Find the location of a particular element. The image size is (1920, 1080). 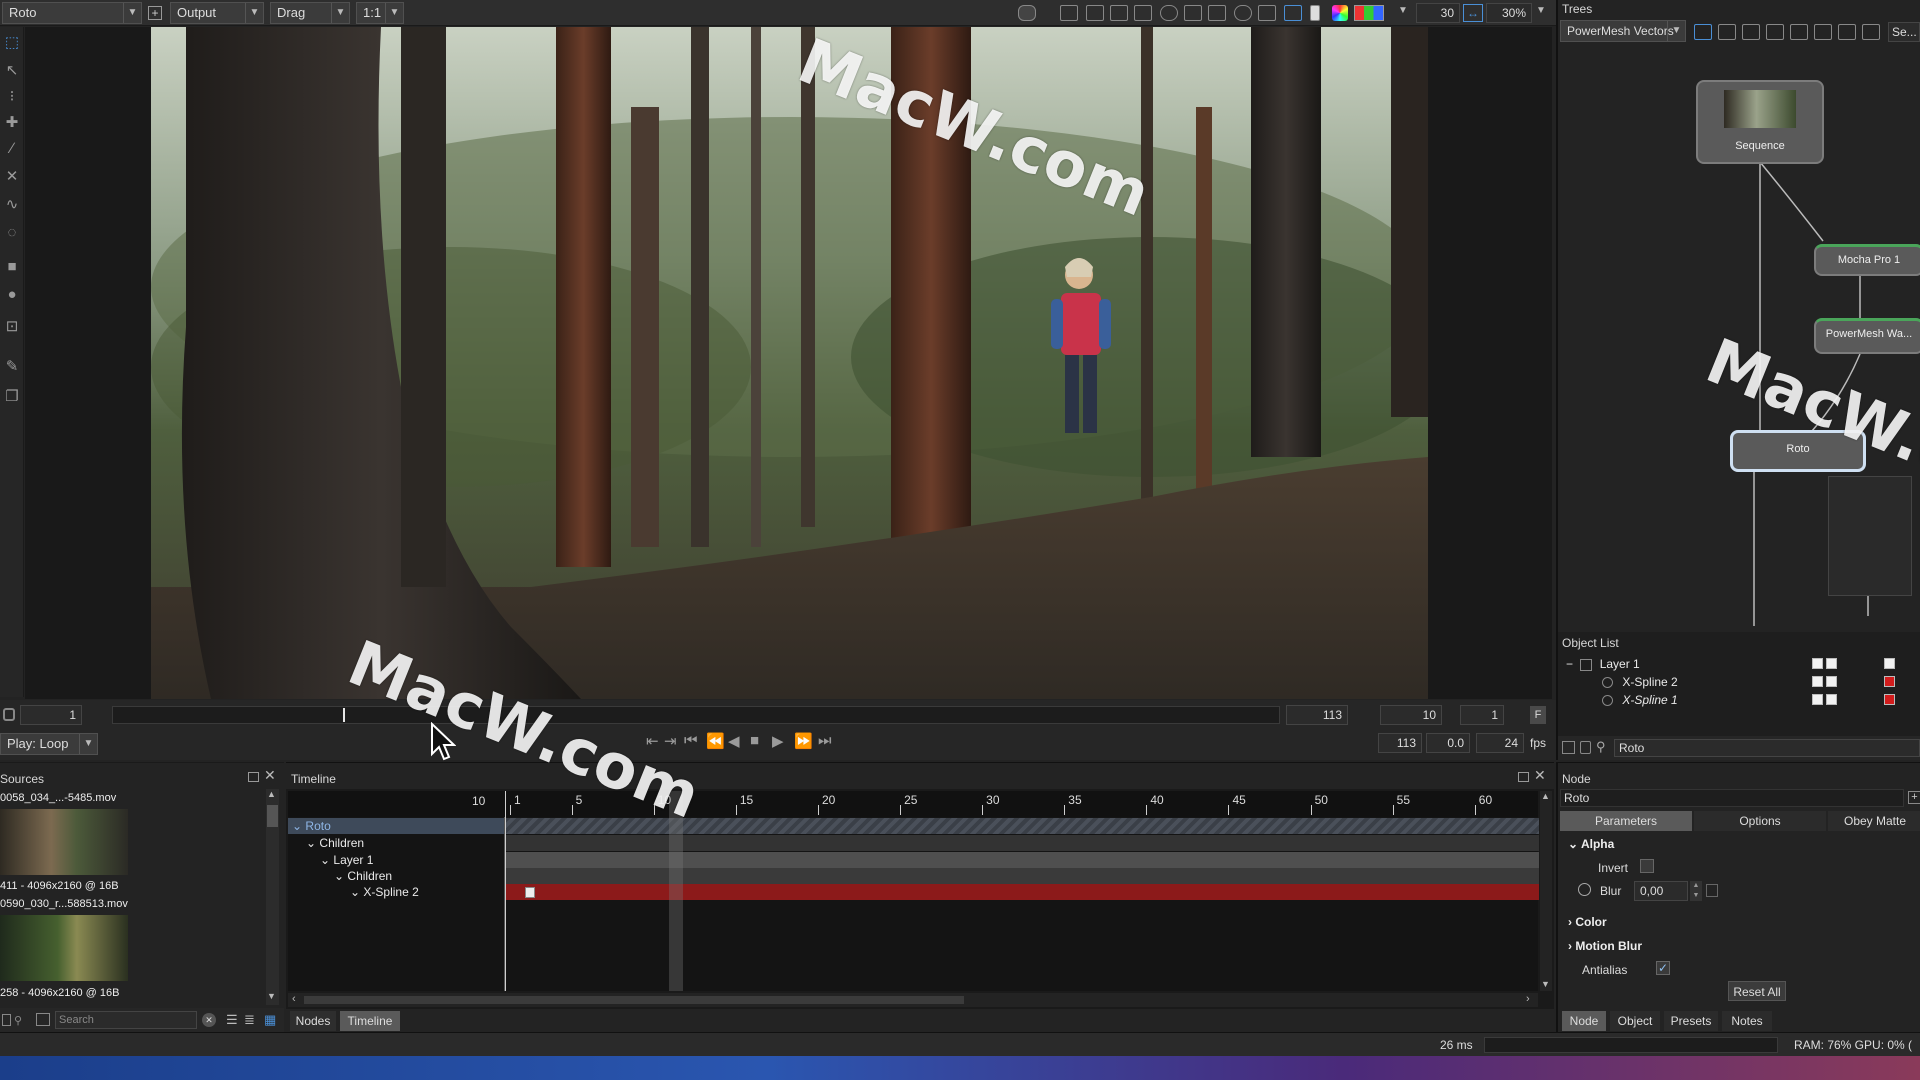

scroll-right-icon: › is located at coordinates (1528, 999).